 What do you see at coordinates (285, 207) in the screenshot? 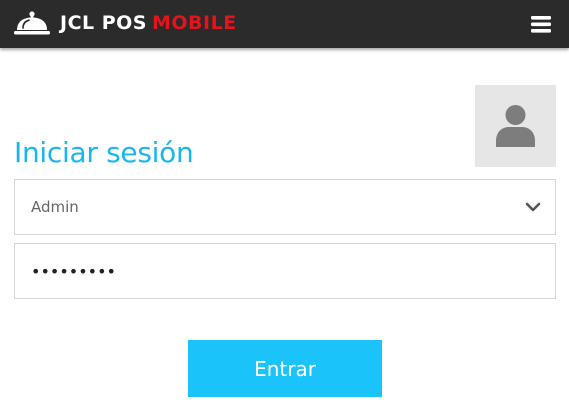
I see `user-select: Admin` at bounding box center [285, 207].